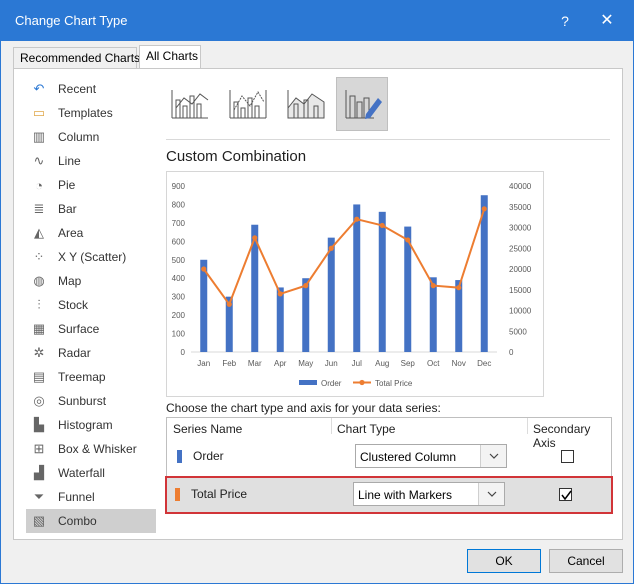 This screenshot has width=634, height=584. What do you see at coordinates (518, 331) in the screenshot?
I see `y2-tick-label: 5000` at bounding box center [518, 331].